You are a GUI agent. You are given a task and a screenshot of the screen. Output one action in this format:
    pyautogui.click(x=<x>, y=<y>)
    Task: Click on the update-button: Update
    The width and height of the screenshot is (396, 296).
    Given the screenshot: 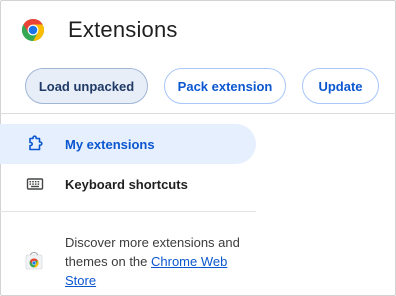 What is the action you would take?
    pyautogui.click(x=340, y=86)
    